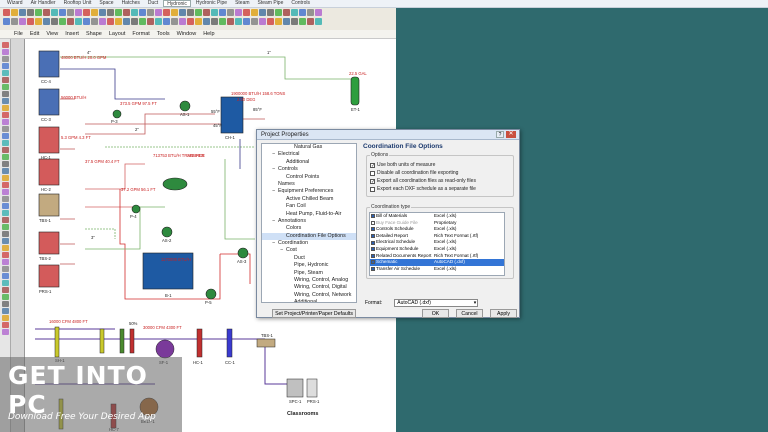 This screenshot has width=768, height=432. Describe the element at coordinates (435, 313) in the screenshot. I see `ok-button: OK` at that location.